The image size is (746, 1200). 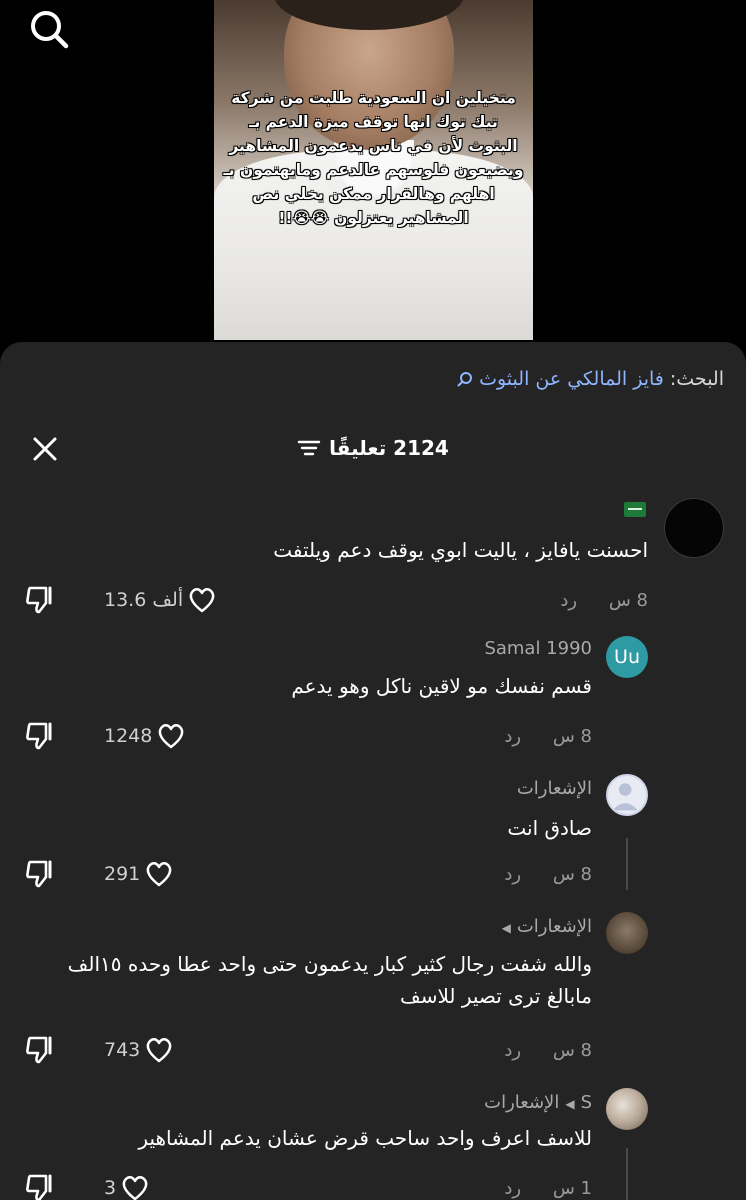 I want to click on caption-line: المشاهير يعتزلون 😭😭!!, so click(x=373, y=218).